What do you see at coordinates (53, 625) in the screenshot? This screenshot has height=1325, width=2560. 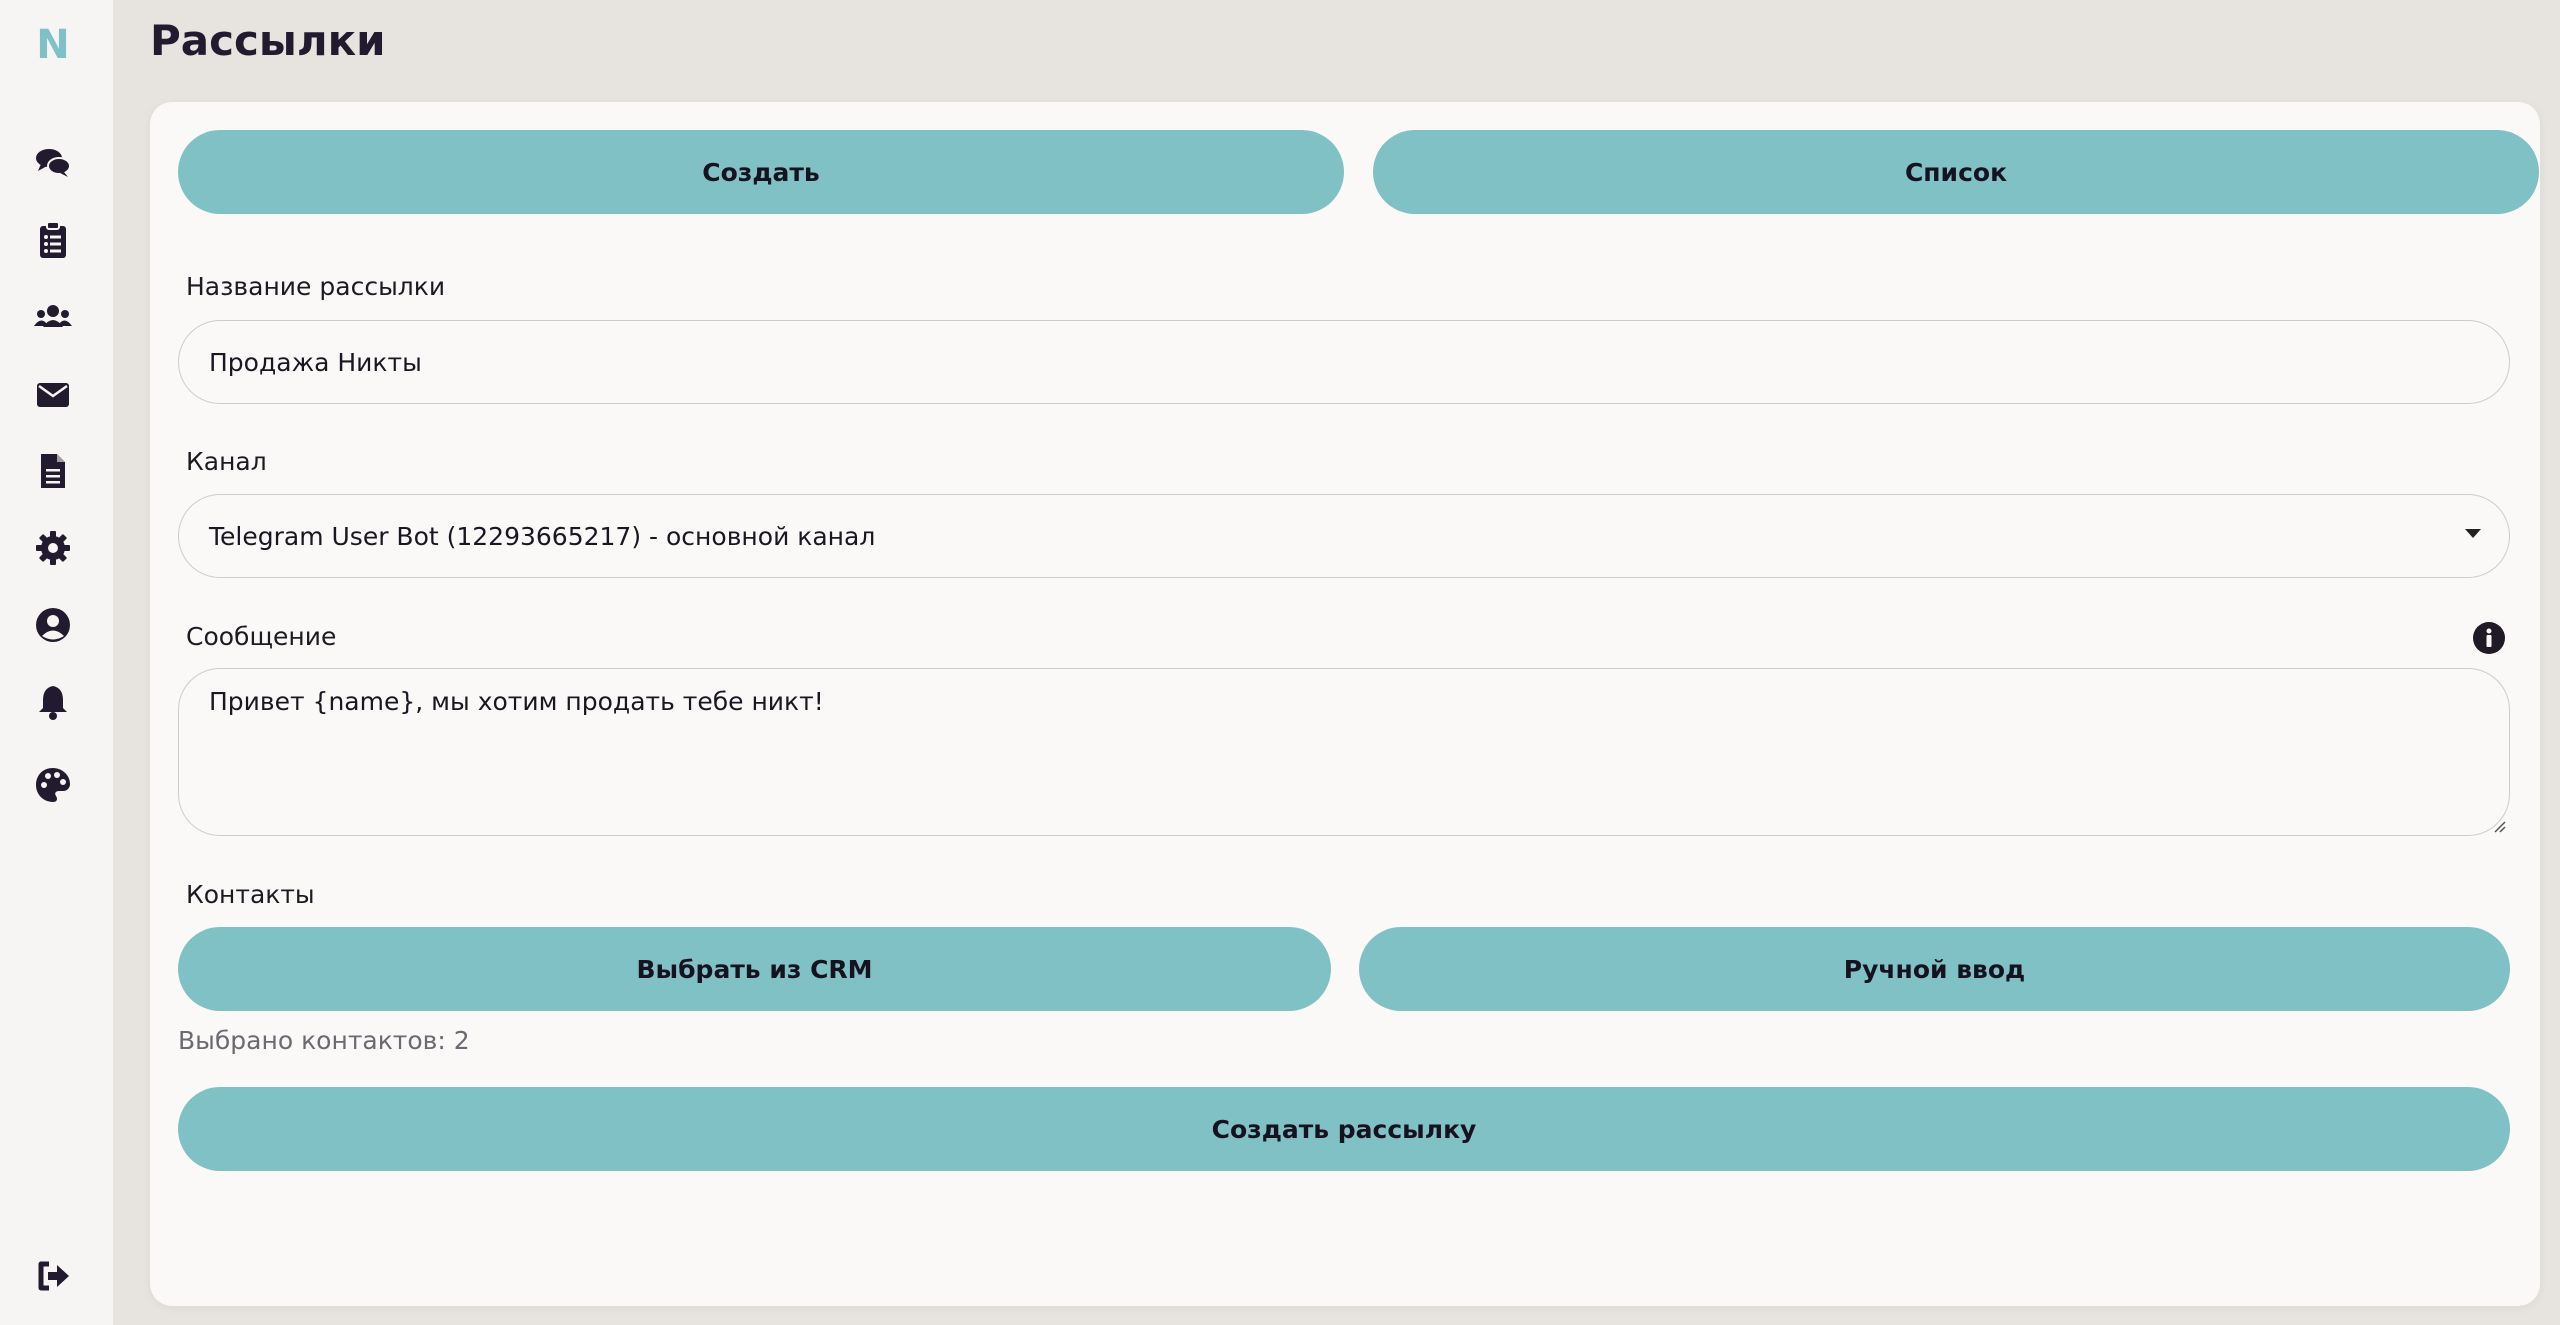 I see `user-circle-icon` at bounding box center [53, 625].